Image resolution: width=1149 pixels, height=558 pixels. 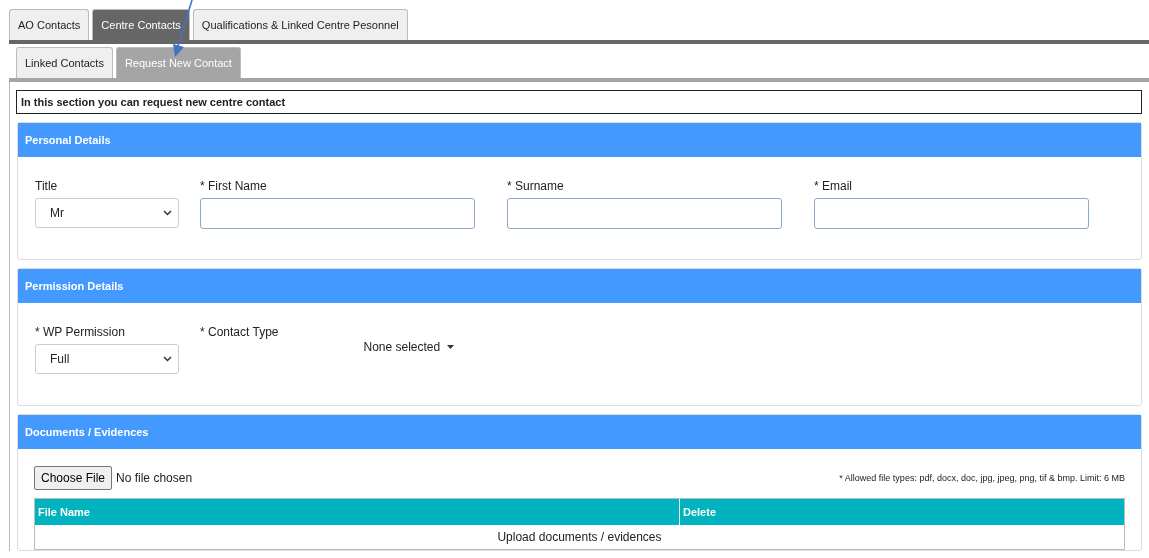 What do you see at coordinates (357, 512) in the screenshot?
I see `column-header: File Name` at bounding box center [357, 512].